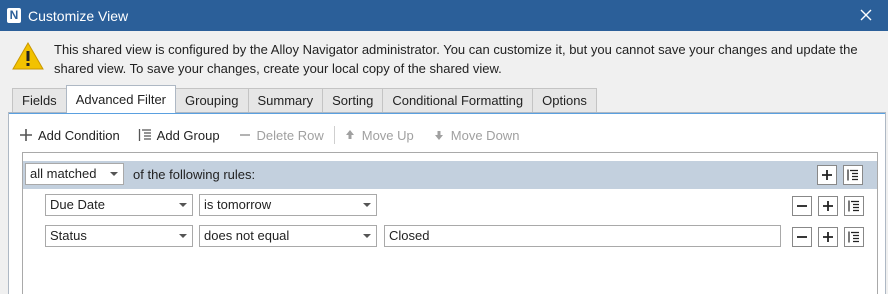 The height and width of the screenshot is (294, 888). I want to click on tab-advanced-filter: Advanced Filter, so click(121, 99).